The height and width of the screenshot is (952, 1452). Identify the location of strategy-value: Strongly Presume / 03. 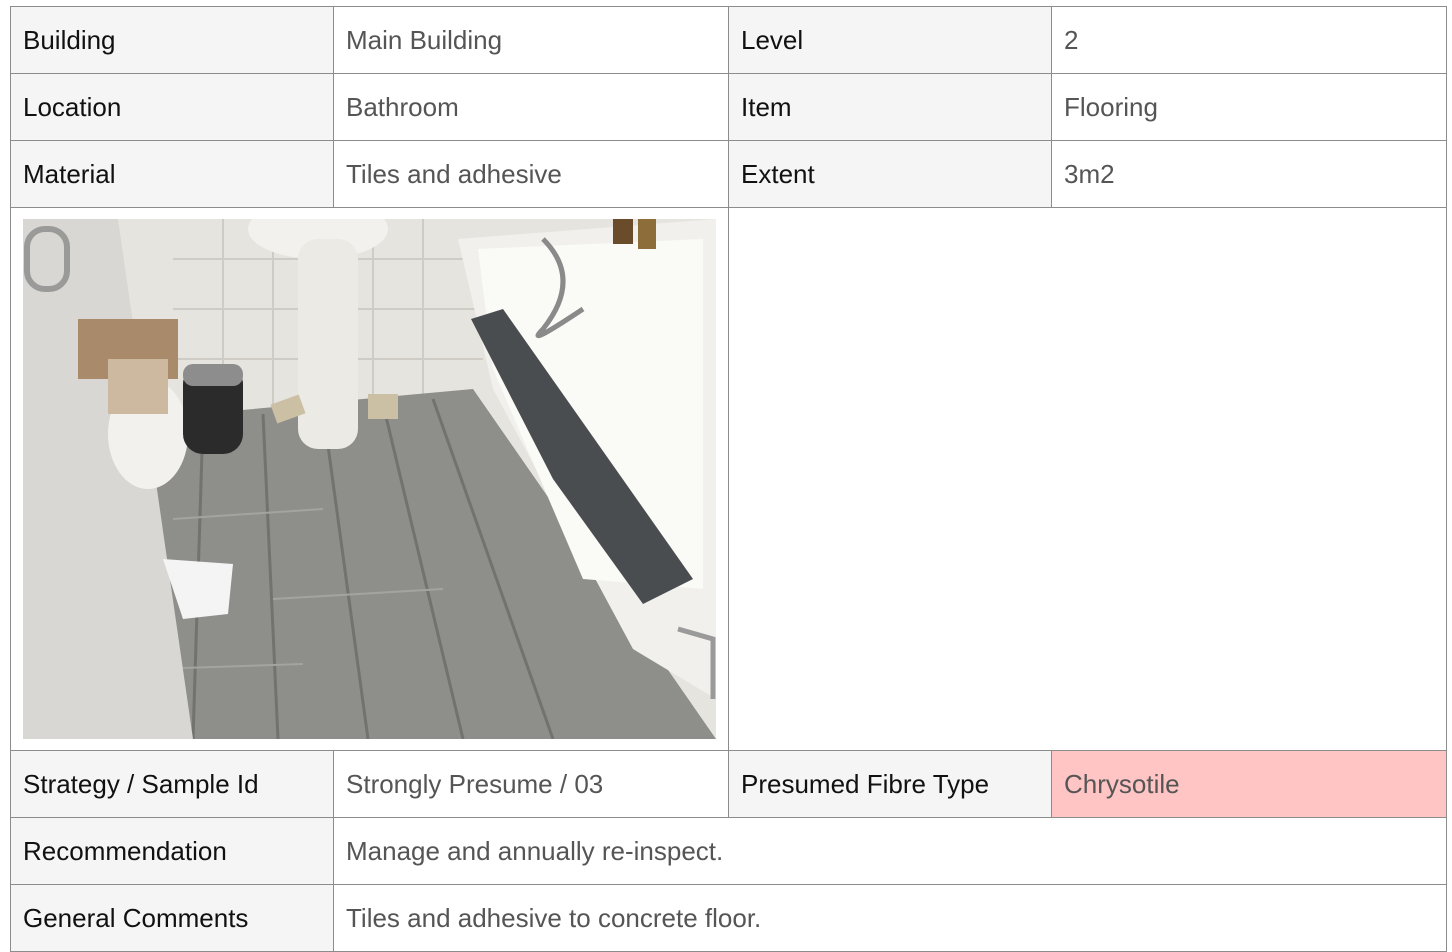
(531, 784).